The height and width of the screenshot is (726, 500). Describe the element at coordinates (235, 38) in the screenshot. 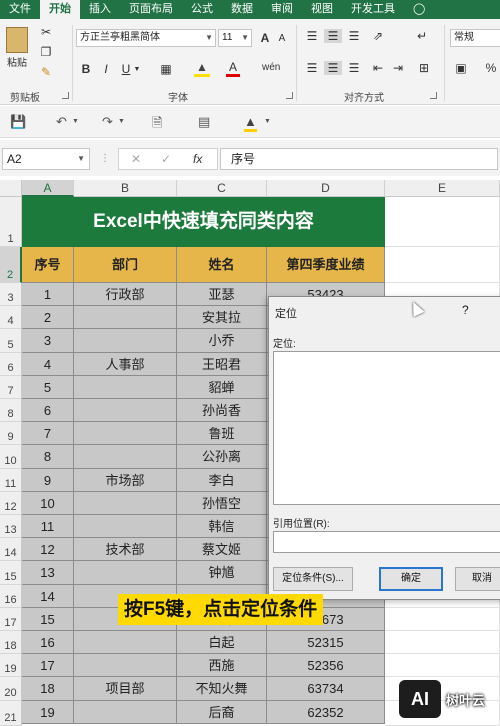

I see `font-size-select: 11 ▼` at that location.